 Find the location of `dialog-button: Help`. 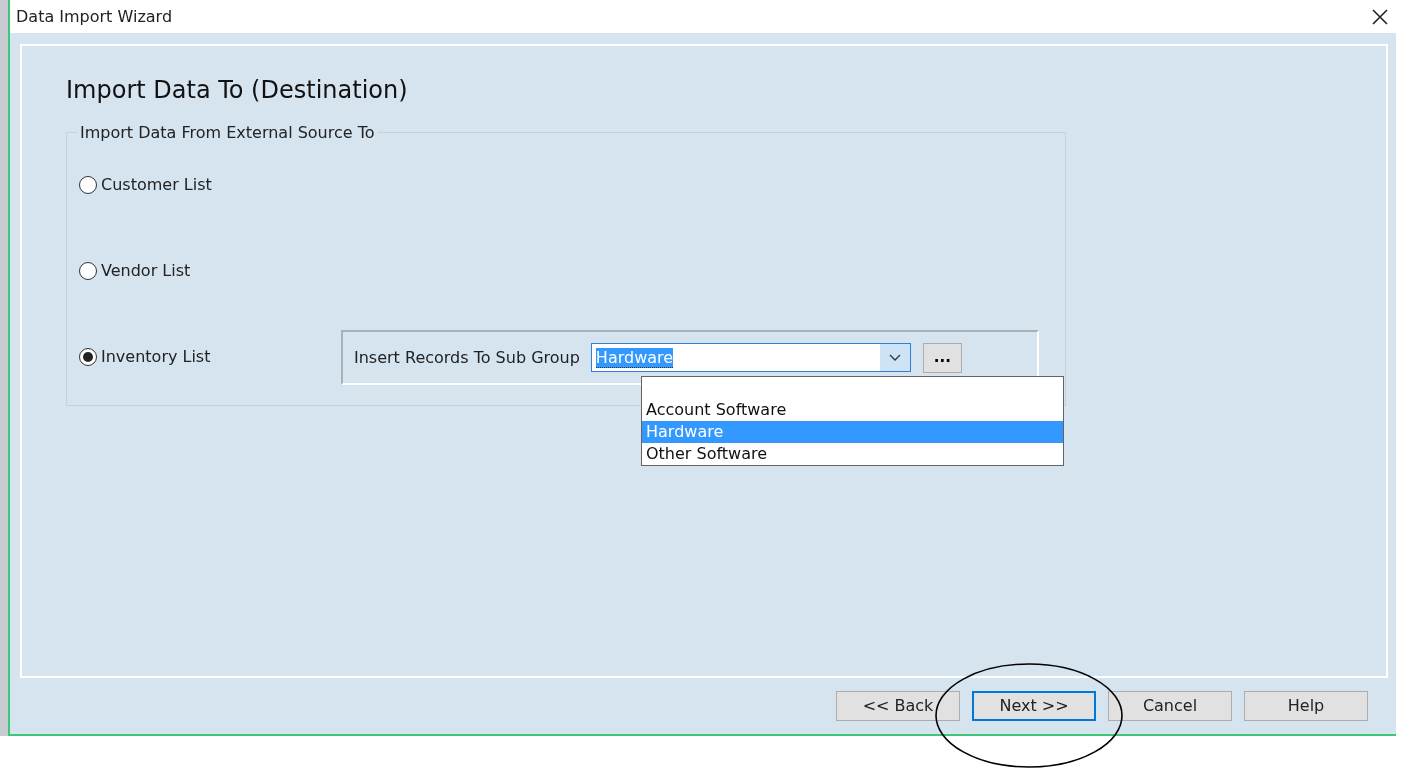

dialog-button: Help is located at coordinates (1306, 706).